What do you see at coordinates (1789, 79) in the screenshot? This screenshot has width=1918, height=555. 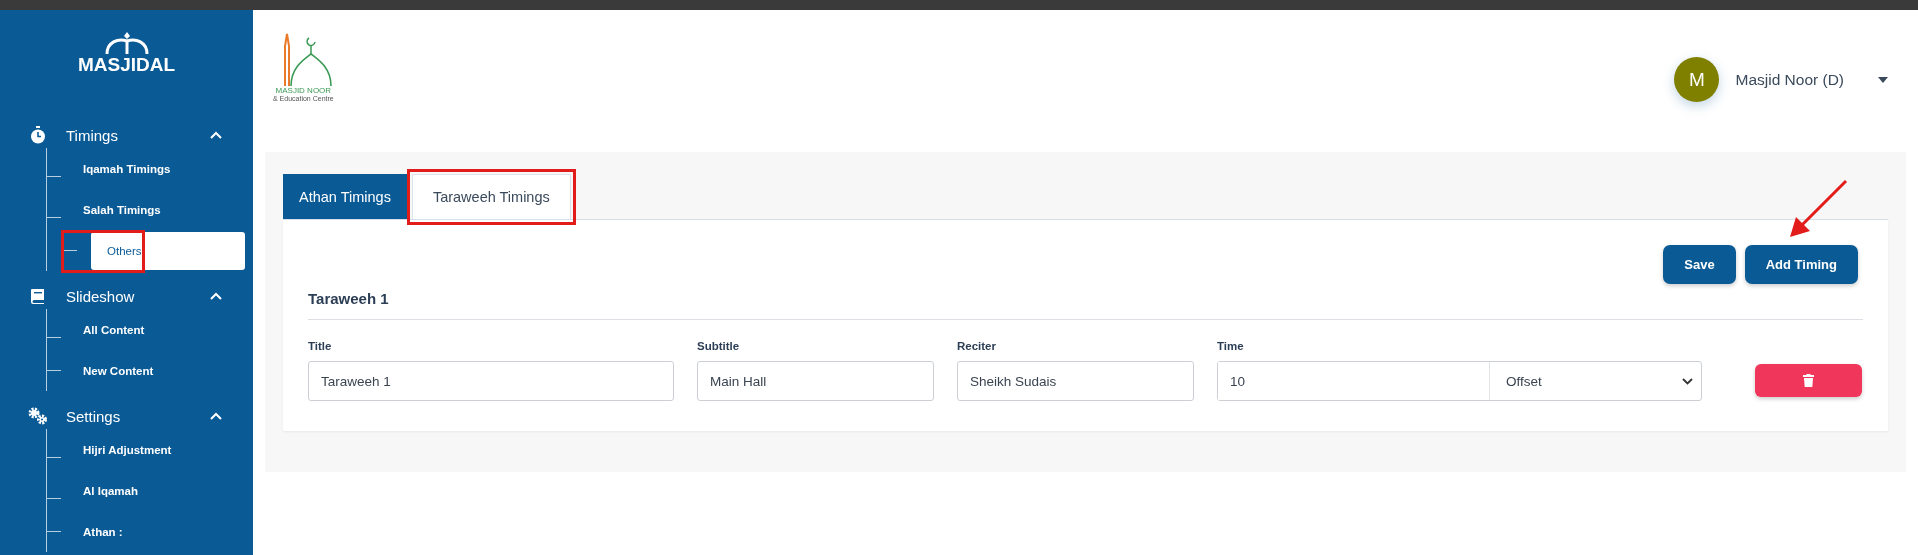 I see `user-name: Masjid Noor (D)` at bounding box center [1789, 79].